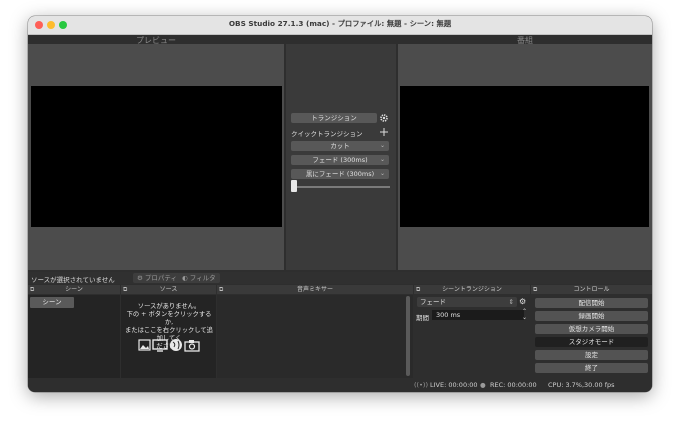  What do you see at coordinates (192, 346) in the screenshot?
I see `camera-icon` at bounding box center [192, 346].